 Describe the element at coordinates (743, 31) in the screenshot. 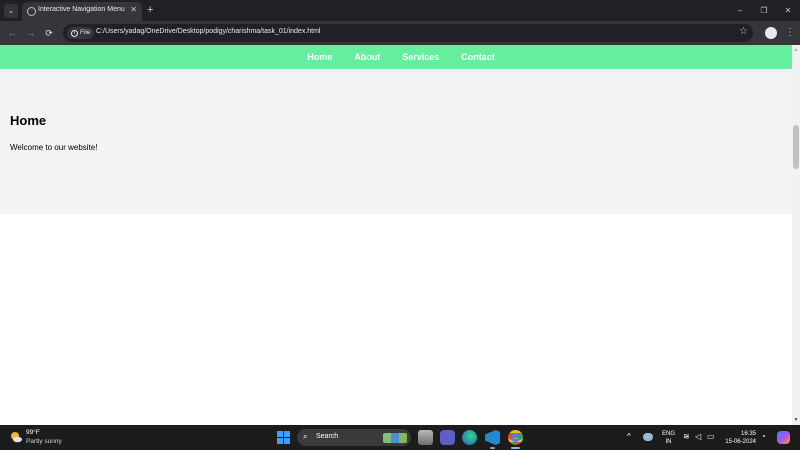

I see `bookmark-star-icon: ☆` at that location.